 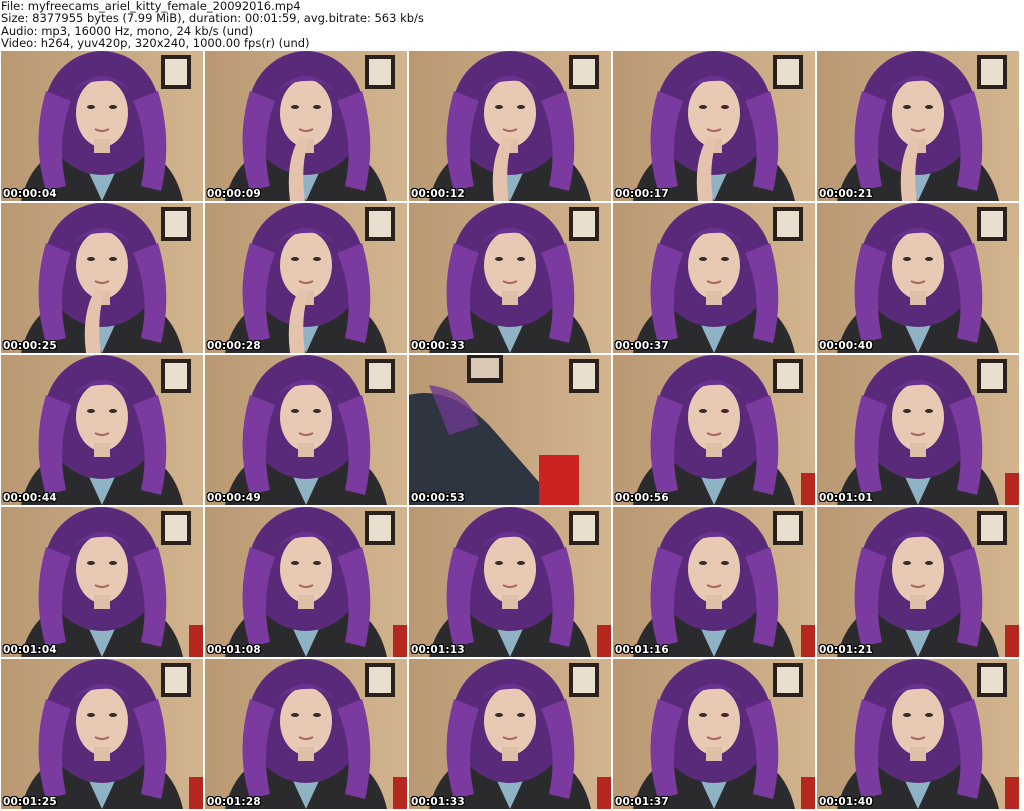 I want to click on thumbnail-timestamp: 00:00:09, so click(x=234, y=194).